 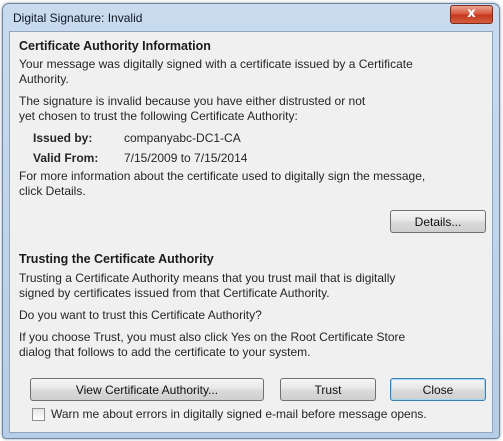 What do you see at coordinates (116, 259) in the screenshot?
I see `trust-heading: Trusting the Certificate Authority` at bounding box center [116, 259].